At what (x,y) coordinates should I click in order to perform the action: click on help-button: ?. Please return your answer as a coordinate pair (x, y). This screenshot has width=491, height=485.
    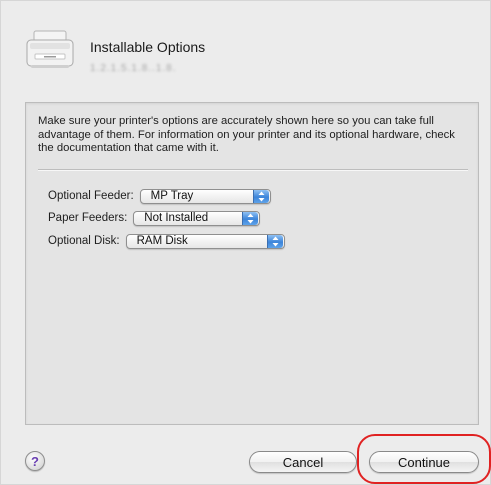
    Looking at the image, I should click on (35, 461).